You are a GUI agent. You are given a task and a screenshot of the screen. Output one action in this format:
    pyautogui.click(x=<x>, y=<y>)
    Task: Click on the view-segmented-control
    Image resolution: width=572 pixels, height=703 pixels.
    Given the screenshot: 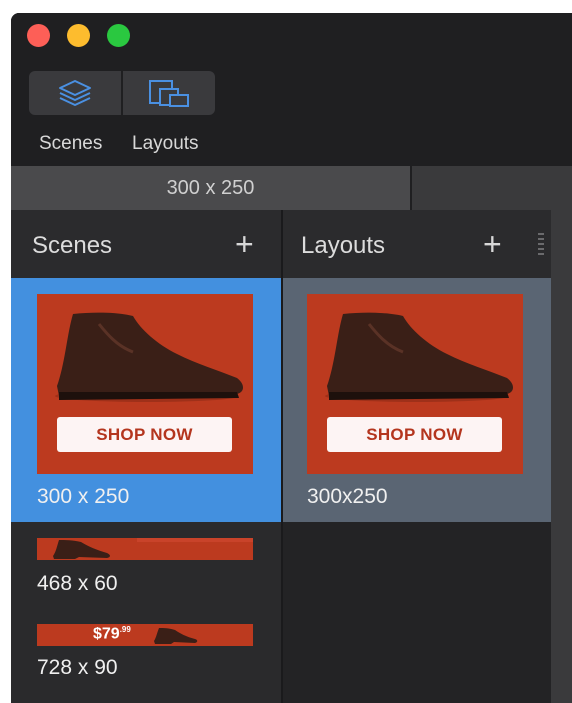 What is the action you would take?
    pyautogui.click(x=122, y=93)
    